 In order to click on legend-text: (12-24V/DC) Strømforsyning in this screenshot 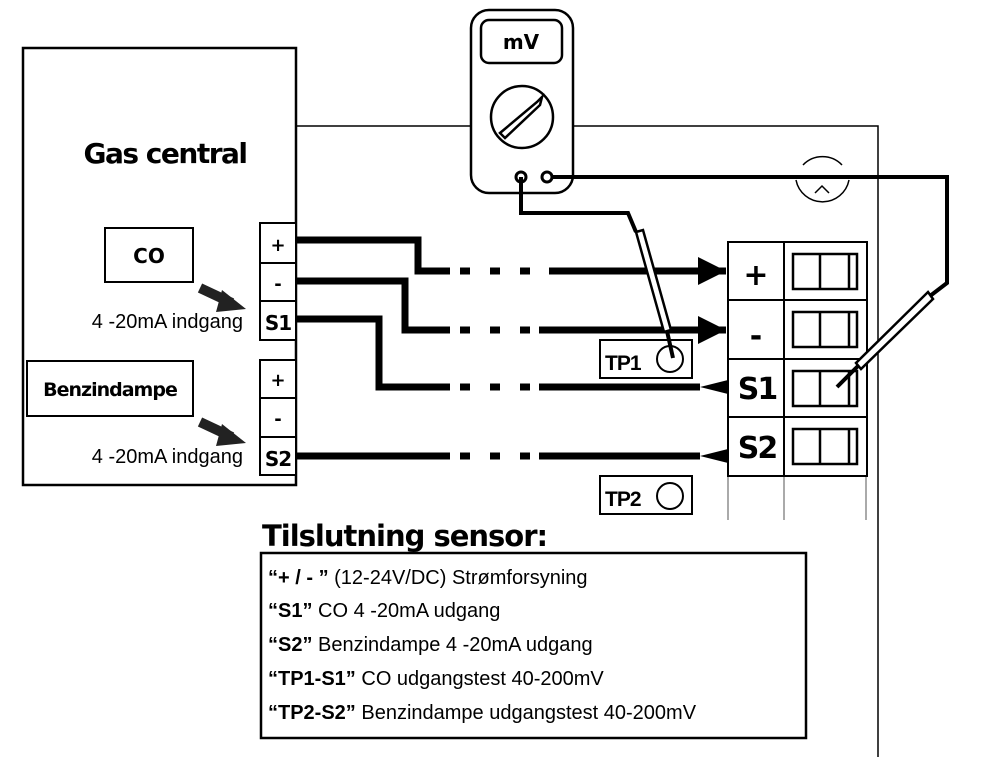, I will do `click(458, 578)`.